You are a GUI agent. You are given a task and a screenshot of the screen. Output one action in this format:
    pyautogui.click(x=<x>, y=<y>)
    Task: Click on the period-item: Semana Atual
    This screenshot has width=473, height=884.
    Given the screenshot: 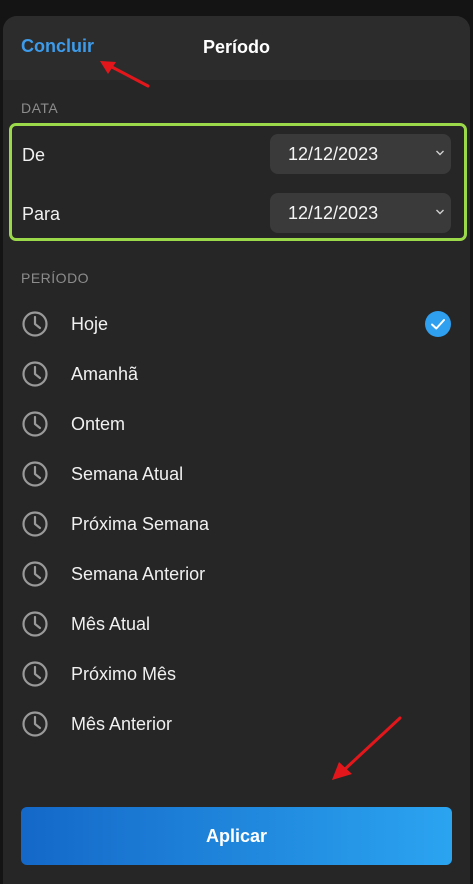 What is the action you would take?
    pyautogui.click(x=236, y=473)
    